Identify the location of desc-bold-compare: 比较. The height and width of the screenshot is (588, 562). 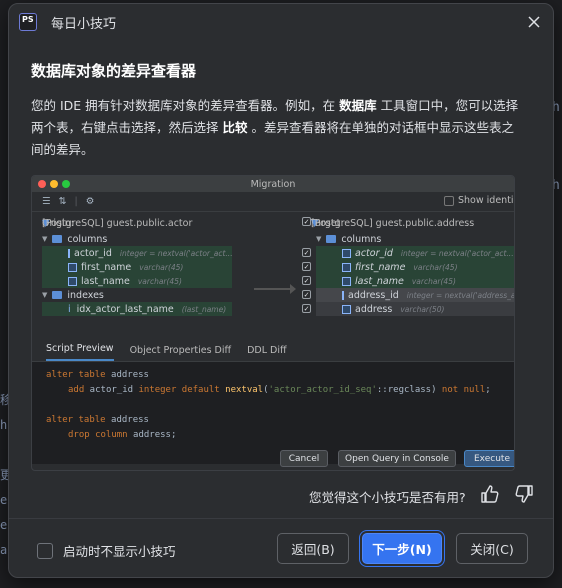
(235, 127).